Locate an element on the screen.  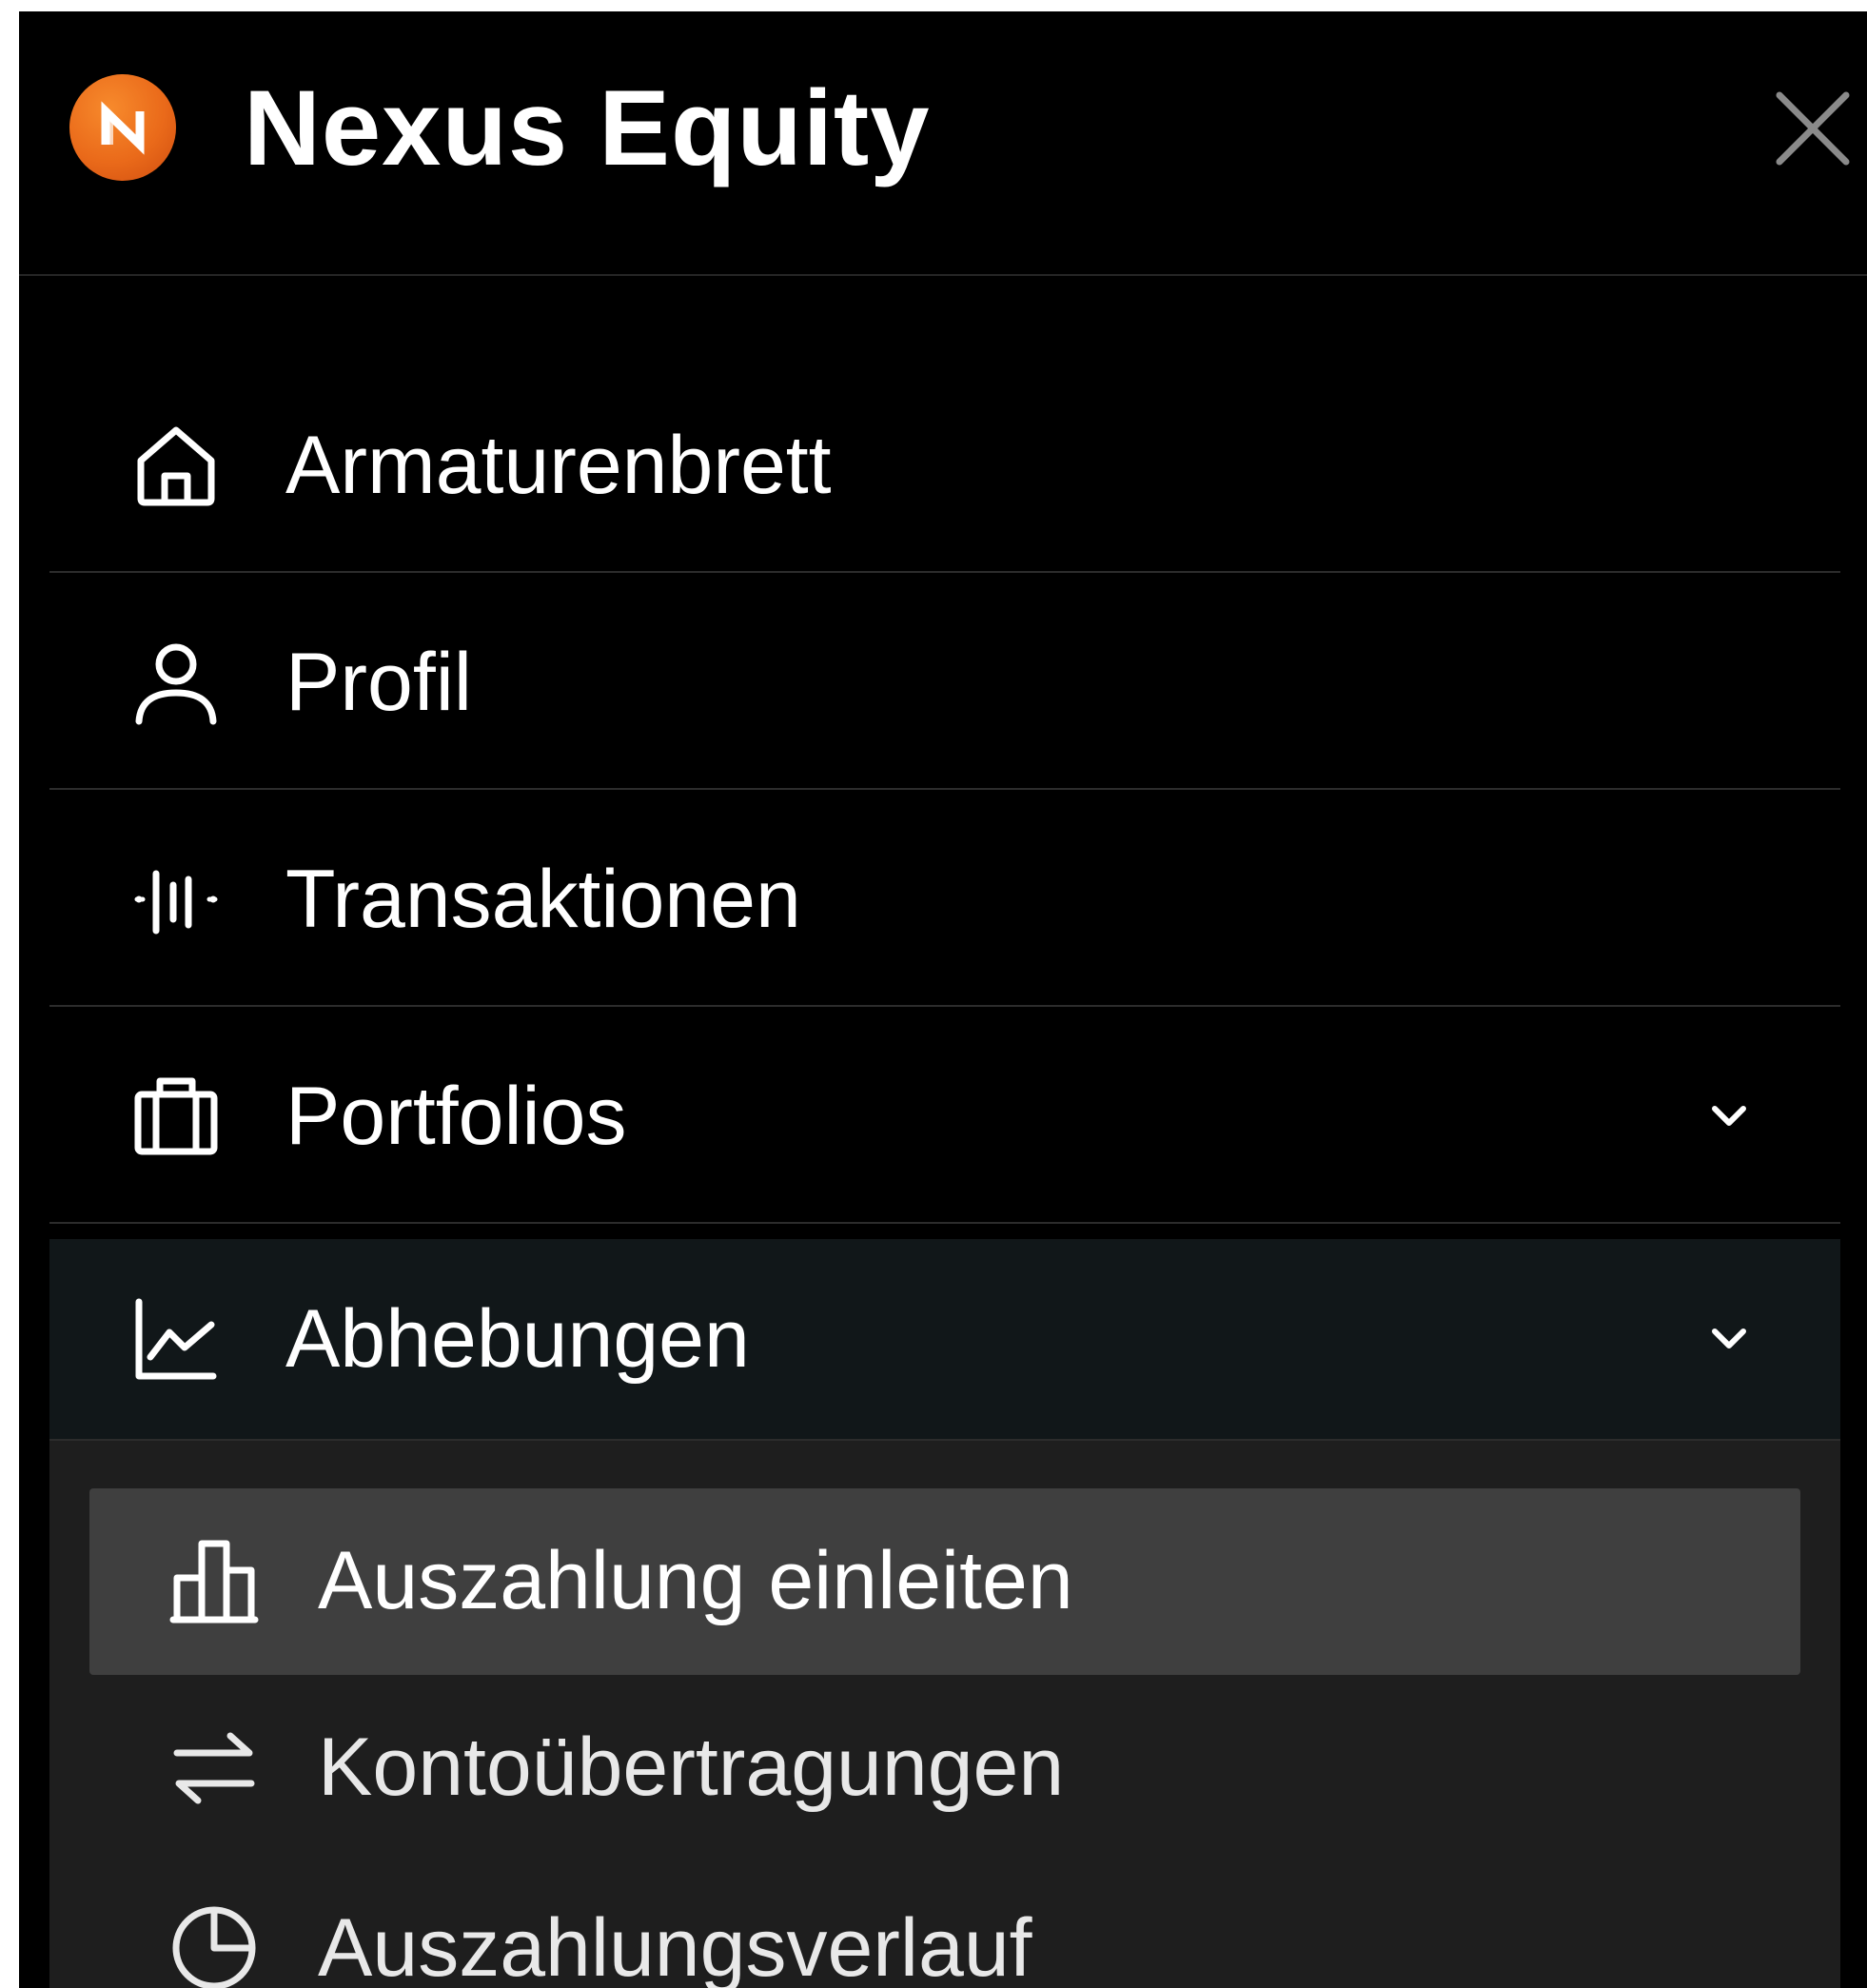
transfer-arrows-icon is located at coordinates (214, 1767).